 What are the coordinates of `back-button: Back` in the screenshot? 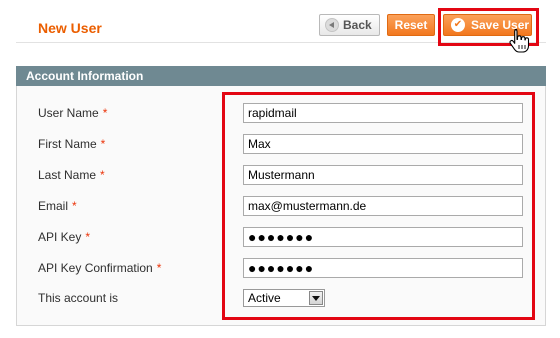 It's located at (349, 25).